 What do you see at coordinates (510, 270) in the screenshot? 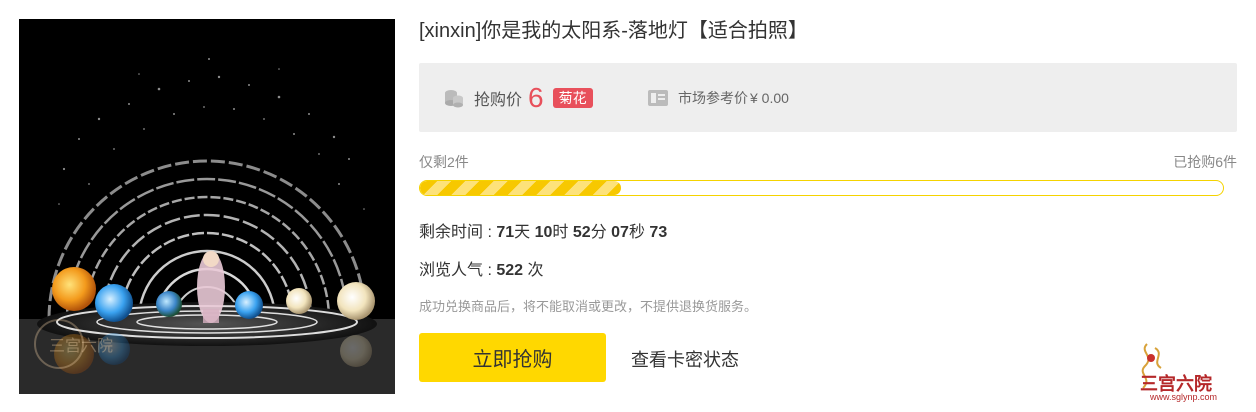
I see `view-count-value: 522` at bounding box center [510, 270].